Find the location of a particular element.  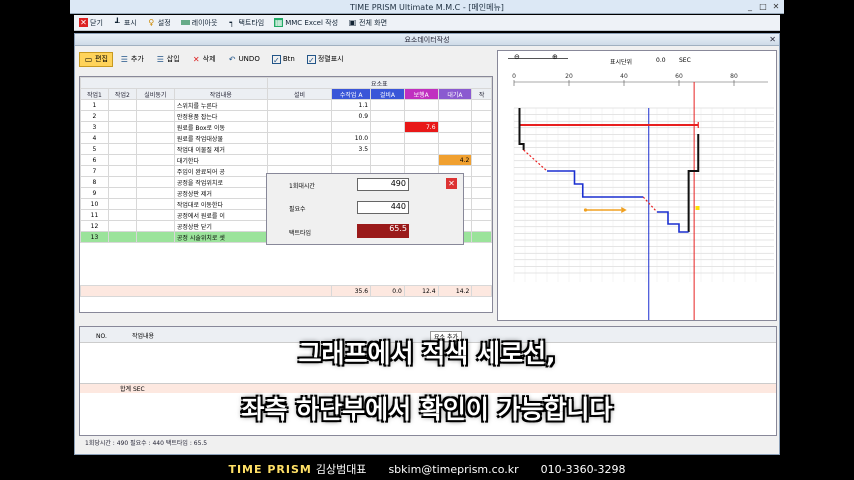

table-cell: 공정을 작업위치로 is located at coordinates (220, 182).